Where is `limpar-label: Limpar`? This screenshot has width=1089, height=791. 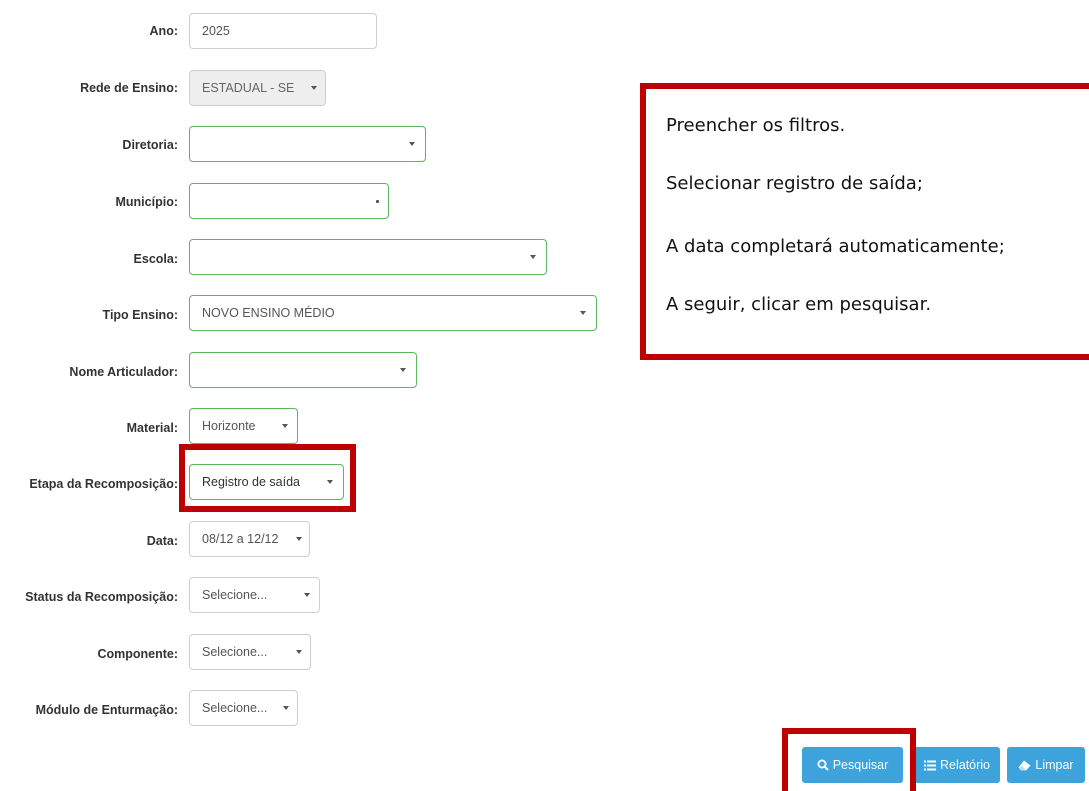
limpar-label: Limpar is located at coordinates (1054, 765).